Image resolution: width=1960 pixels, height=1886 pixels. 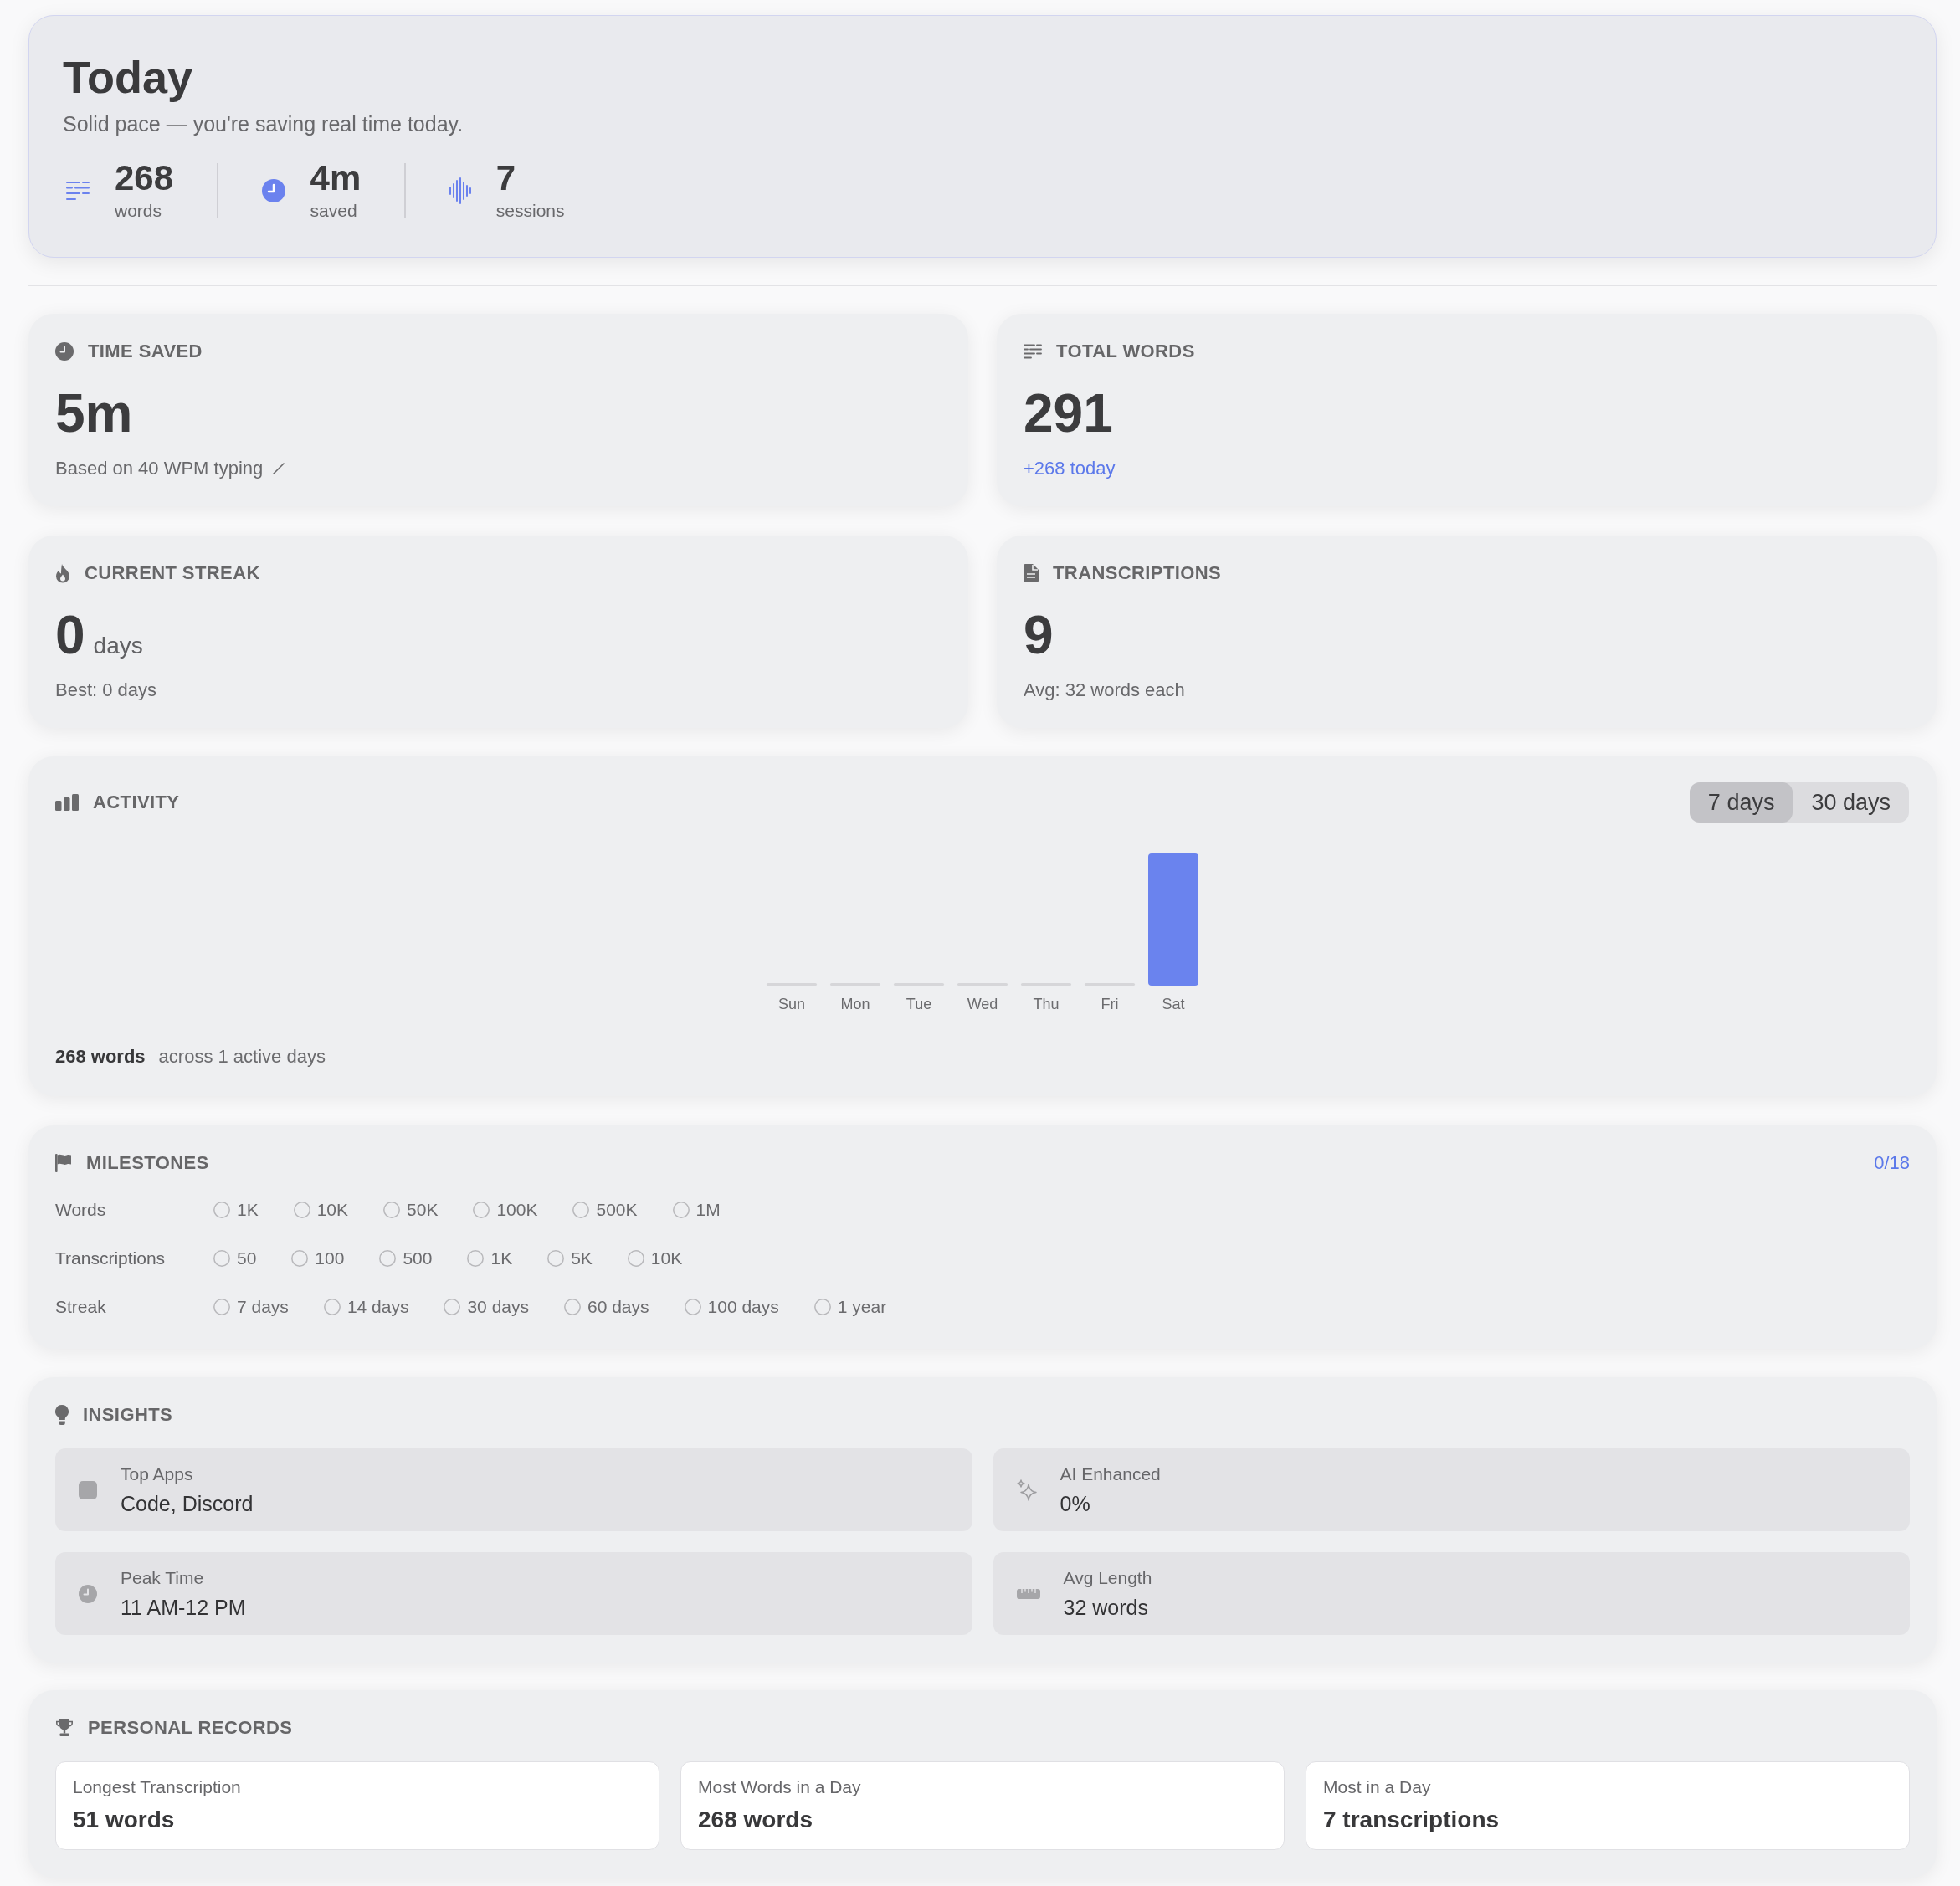 What do you see at coordinates (64, 1163) in the screenshot?
I see `flag-icon` at bounding box center [64, 1163].